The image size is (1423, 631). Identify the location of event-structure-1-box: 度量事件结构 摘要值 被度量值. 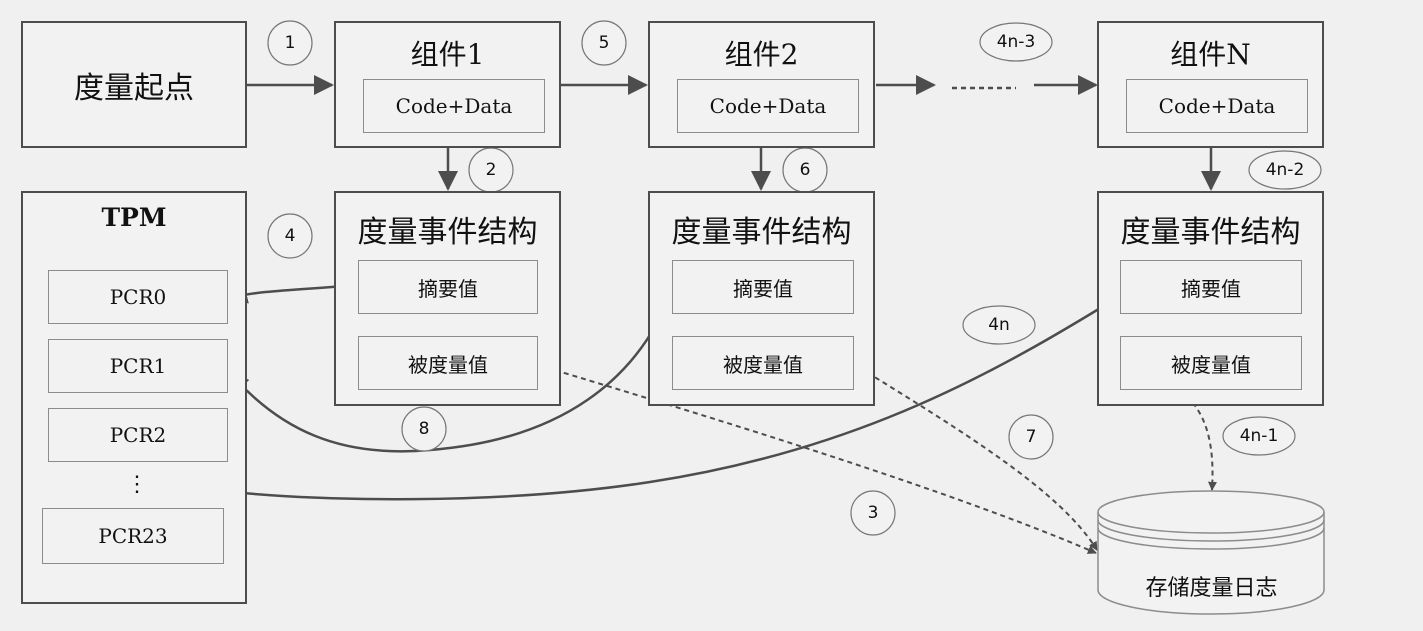
(447, 298).